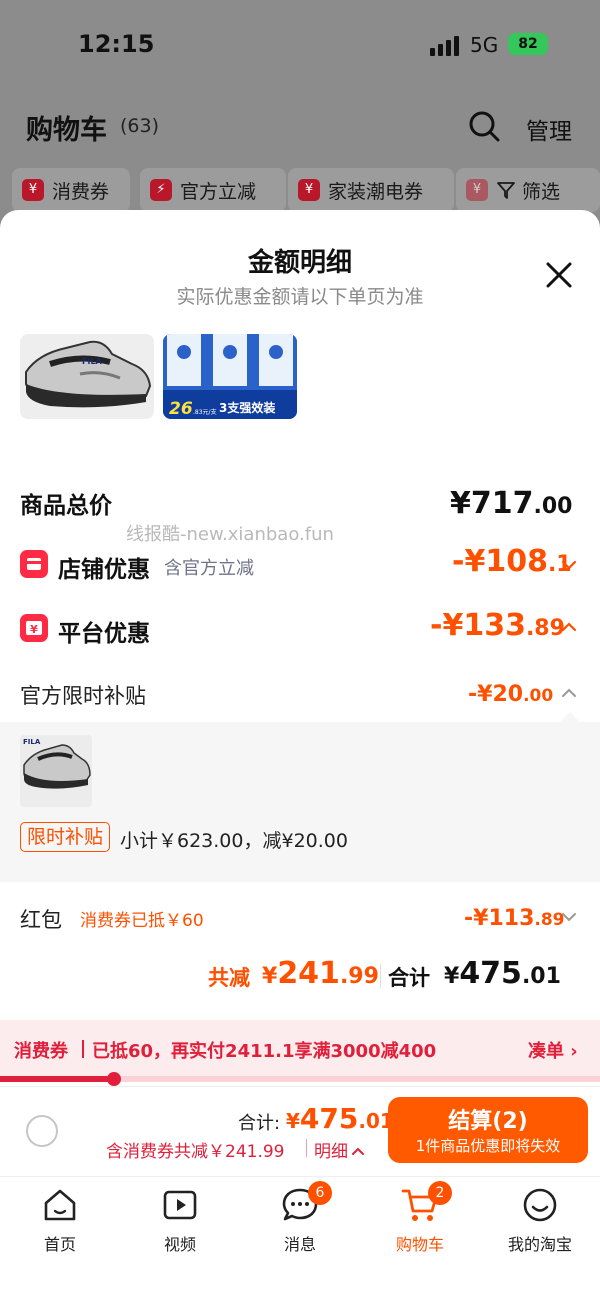 This screenshot has height=1300, width=600. I want to click on status-bar: 12:15 5G 82, so click(300, 45).